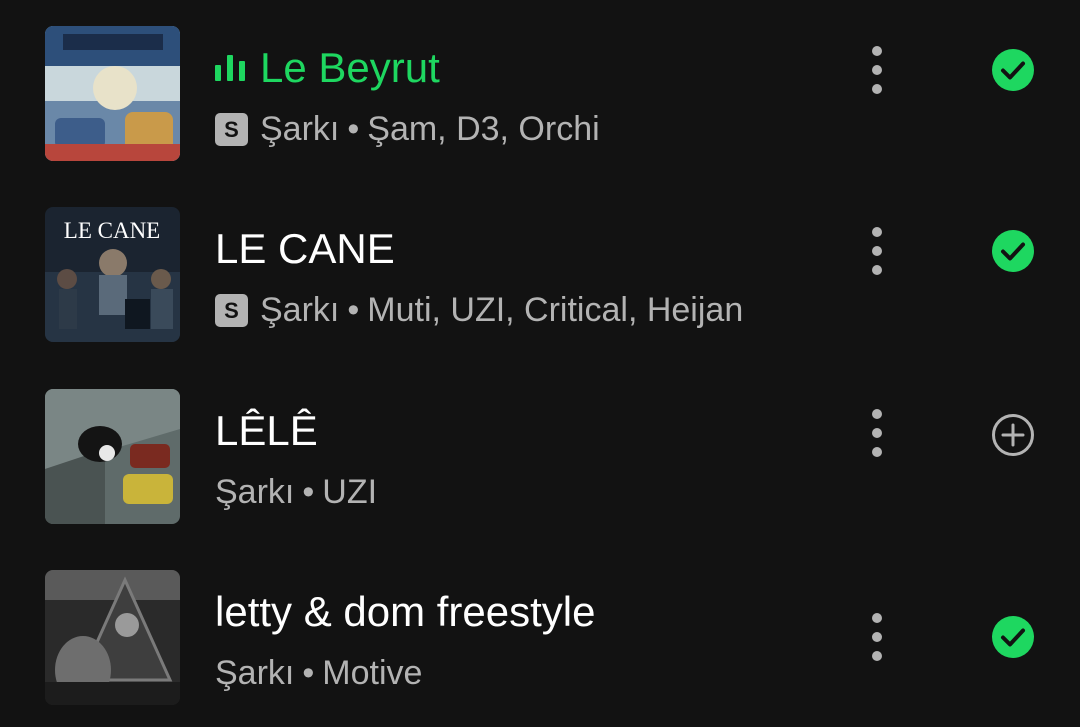 This screenshot has width=1080, height=727. What do you see at coordinates (112, 274) in the screenshot?
I see `album-art: LE CANE` at bounding box center [112, 274].